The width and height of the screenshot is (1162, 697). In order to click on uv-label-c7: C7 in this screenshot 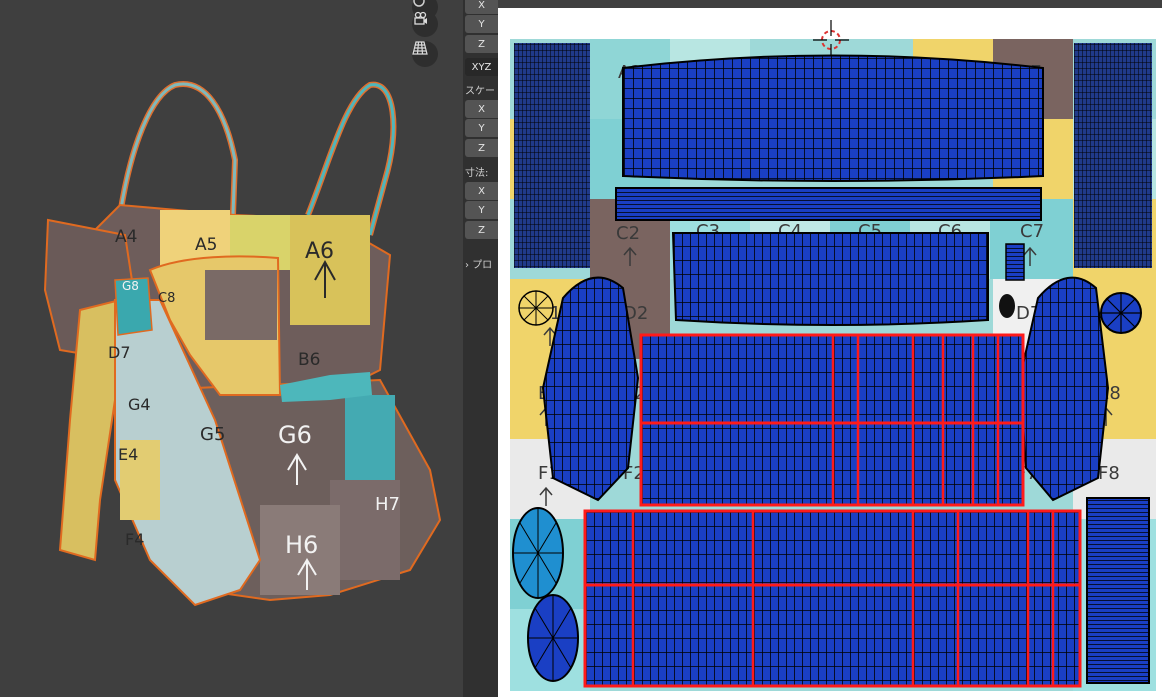, I will do `click(1032, 231)`.